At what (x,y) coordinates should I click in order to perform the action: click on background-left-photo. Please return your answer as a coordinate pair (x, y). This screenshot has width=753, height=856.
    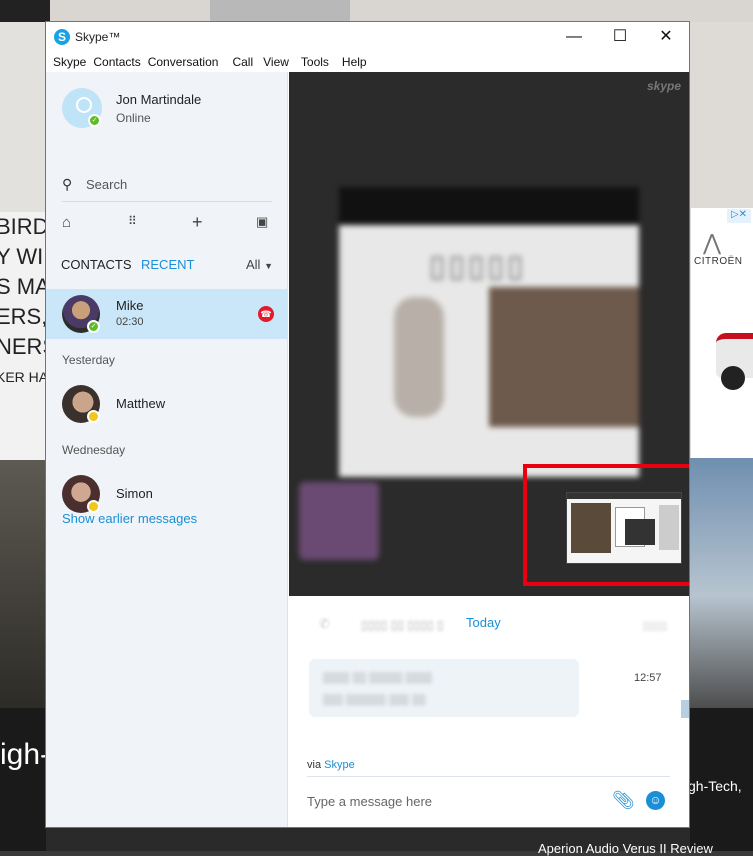
    Looking at the image, I should click on (23, 585).